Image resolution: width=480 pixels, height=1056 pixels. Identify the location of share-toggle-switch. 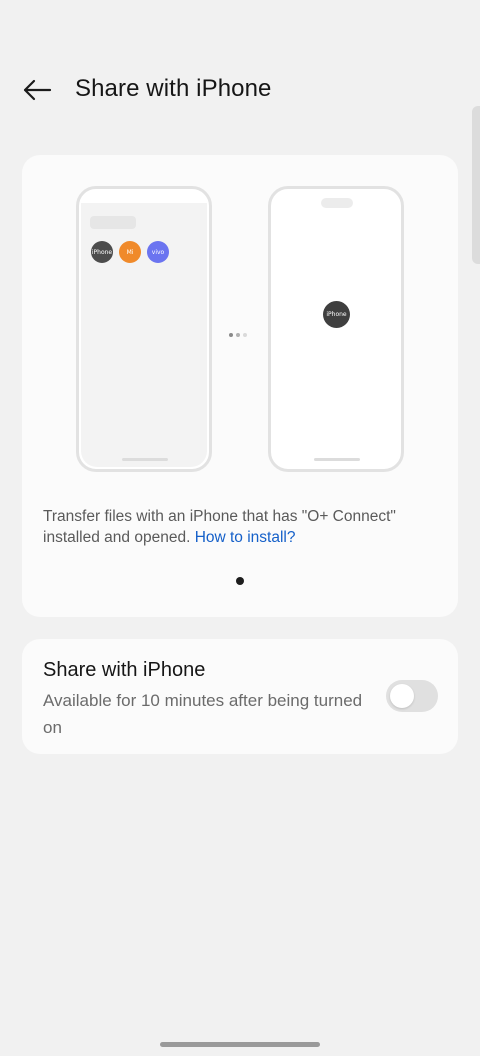
(412, 696).